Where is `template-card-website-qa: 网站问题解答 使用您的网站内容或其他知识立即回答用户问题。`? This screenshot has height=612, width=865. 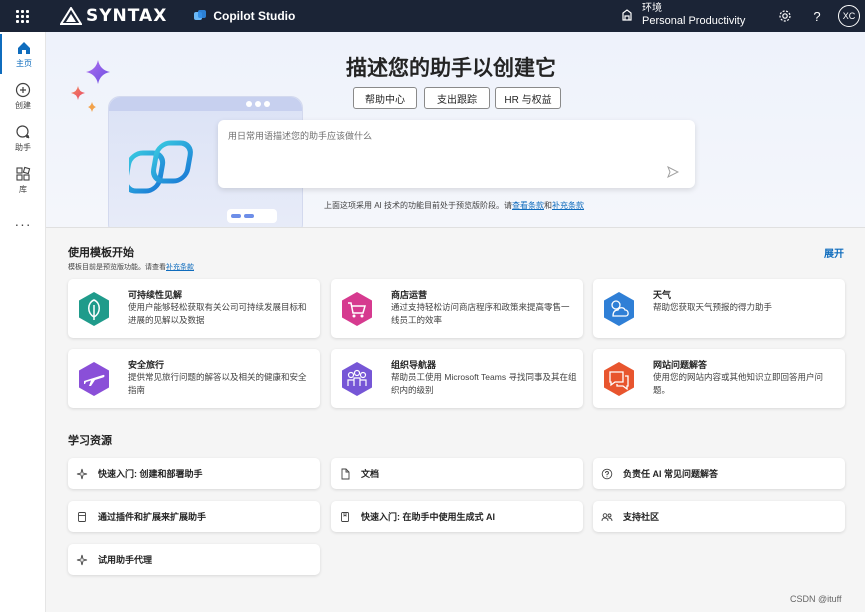 template-card-website-qa: 网站问题解答 使用您的网站内容或其他知识立即回答用户问题。 is located at coordinates (719, 378).